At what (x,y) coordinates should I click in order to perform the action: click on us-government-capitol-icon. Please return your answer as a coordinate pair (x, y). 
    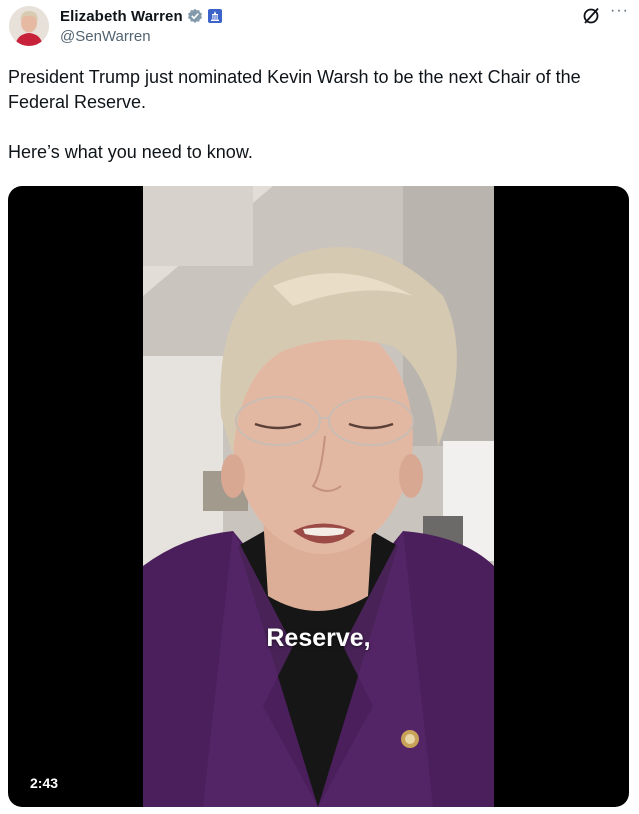
    Looking at the image, I should click on (214, 16).